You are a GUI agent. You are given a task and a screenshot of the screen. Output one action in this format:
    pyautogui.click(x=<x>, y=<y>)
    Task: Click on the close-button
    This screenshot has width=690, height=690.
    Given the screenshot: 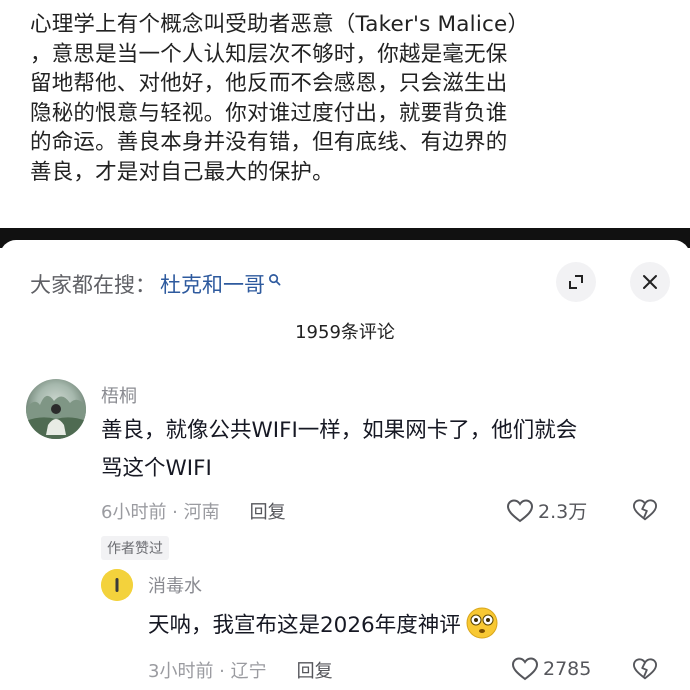 What is the action you would take?
    pyautogui.click(x=650, y=282)
    